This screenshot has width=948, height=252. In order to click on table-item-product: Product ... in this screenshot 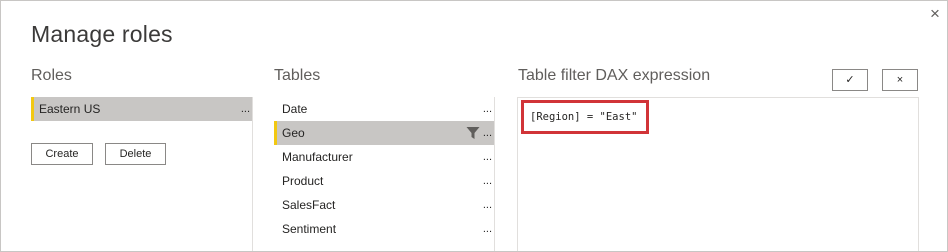, I will do `click(384, 181)`.